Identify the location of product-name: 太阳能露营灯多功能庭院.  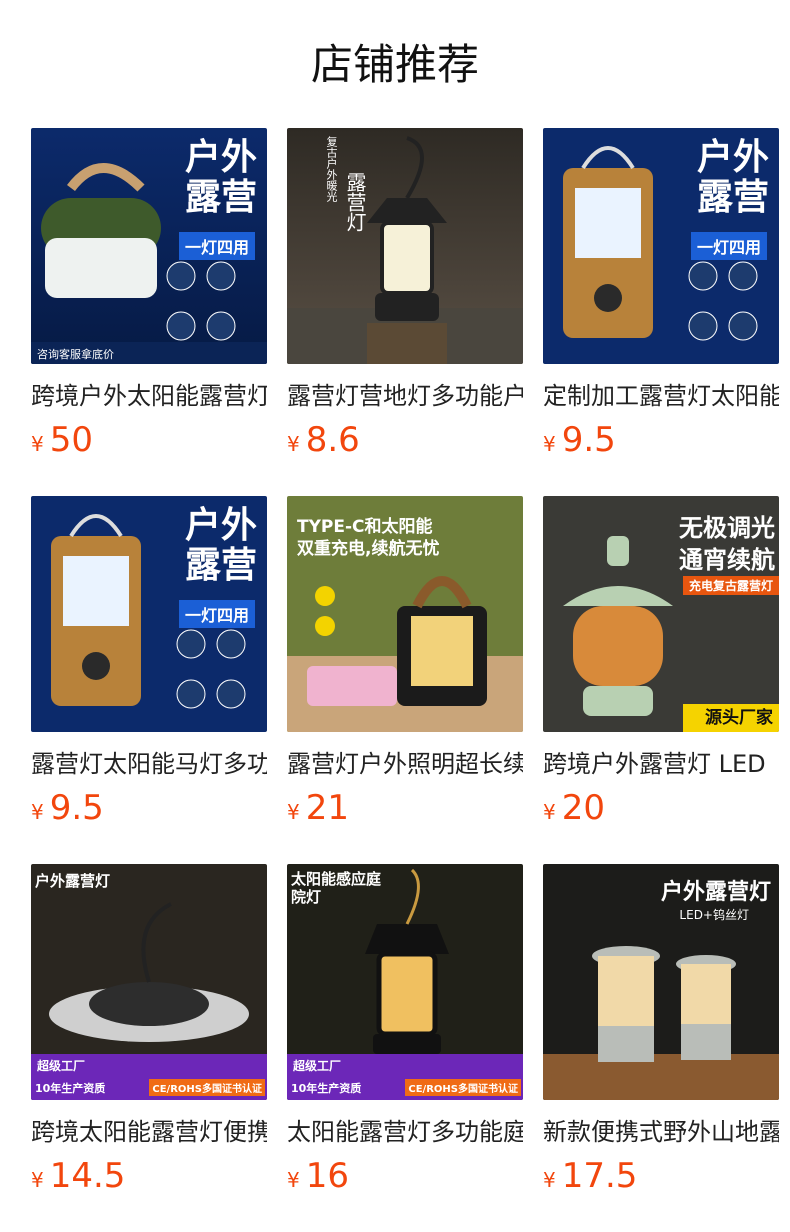
(405, 1132).